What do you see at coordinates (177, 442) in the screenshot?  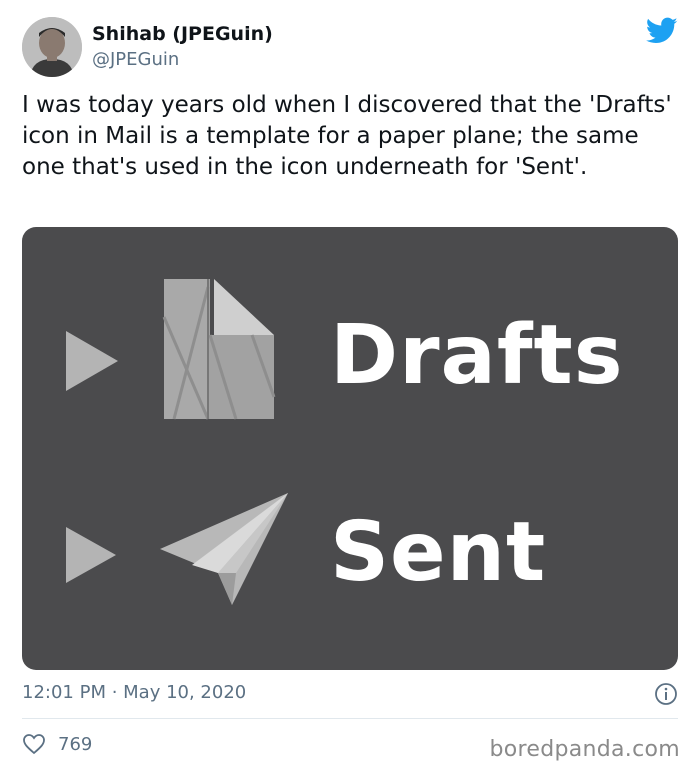 I see `media-illustration` at bounding box center [177, 442].